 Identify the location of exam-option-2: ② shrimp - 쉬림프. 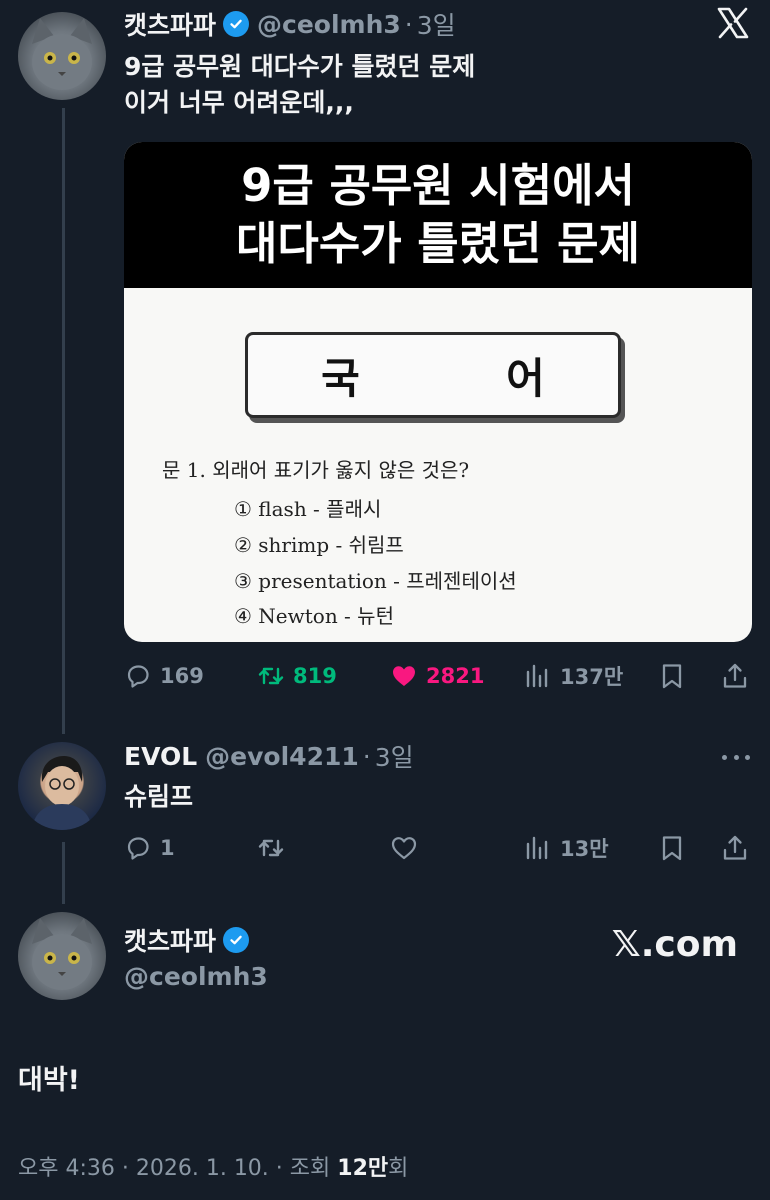
(319, 545).